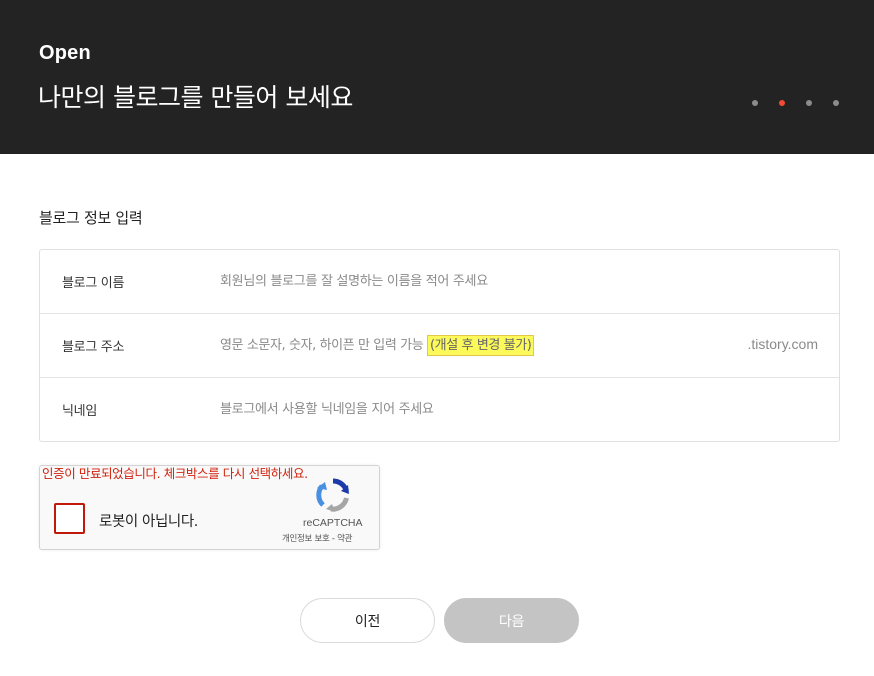 The height and width of the screenshot is (676, 874). Describe the element at coordinates (69, 518) in the screenshot. I see `recaptcha-checkbox` at that location.